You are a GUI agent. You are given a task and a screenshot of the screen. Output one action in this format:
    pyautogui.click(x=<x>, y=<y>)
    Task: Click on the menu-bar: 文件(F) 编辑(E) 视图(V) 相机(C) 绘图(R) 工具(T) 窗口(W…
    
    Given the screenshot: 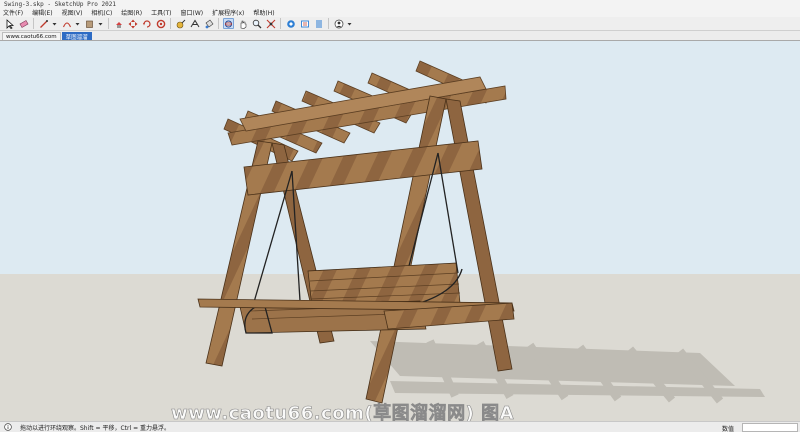 What is the action you would take?
    pyautogui.click(x=400, y=12)
    